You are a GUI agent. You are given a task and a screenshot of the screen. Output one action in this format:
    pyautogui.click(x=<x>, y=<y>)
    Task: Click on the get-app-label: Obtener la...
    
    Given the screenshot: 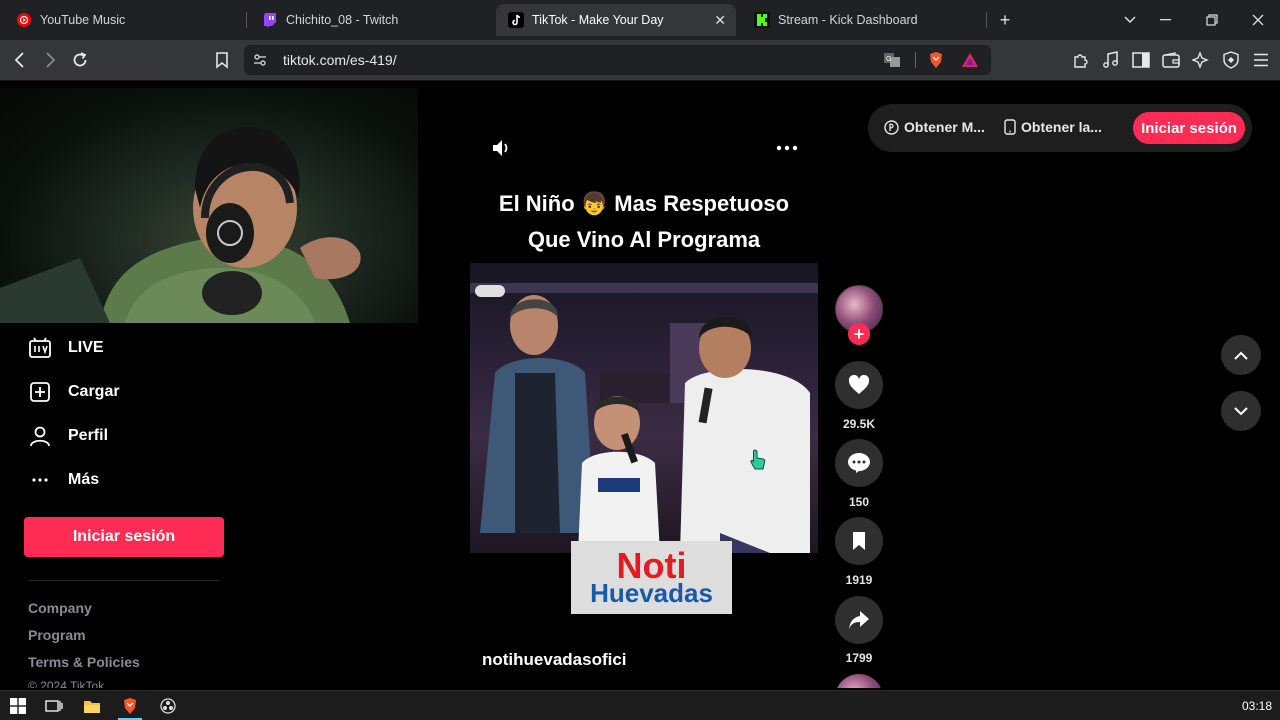 What is the action you would take?
    pyautogui.click(x=1061, y=127)
    